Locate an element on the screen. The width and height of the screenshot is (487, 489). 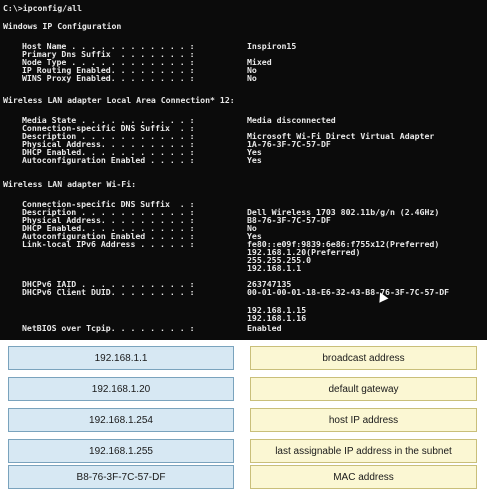
drag-item-gateway-ip: 192.168.1.1 is located at coordinates (121, 358).